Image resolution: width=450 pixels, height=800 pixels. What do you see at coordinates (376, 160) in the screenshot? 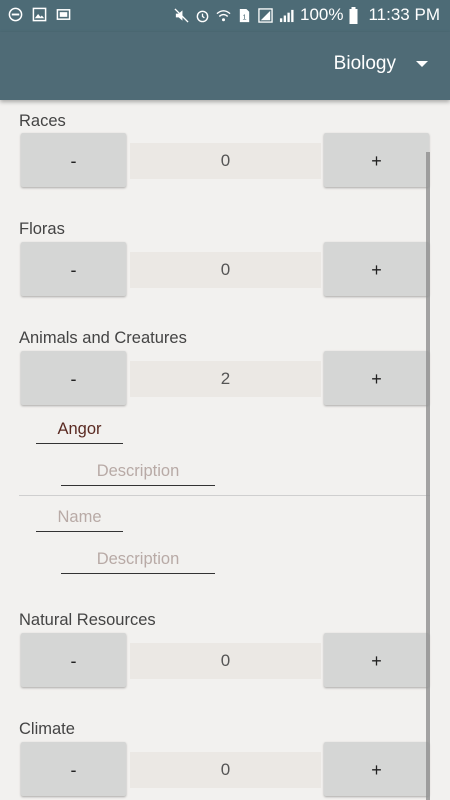
I see `races-increment-button: +` at bounding box center [376, 160].